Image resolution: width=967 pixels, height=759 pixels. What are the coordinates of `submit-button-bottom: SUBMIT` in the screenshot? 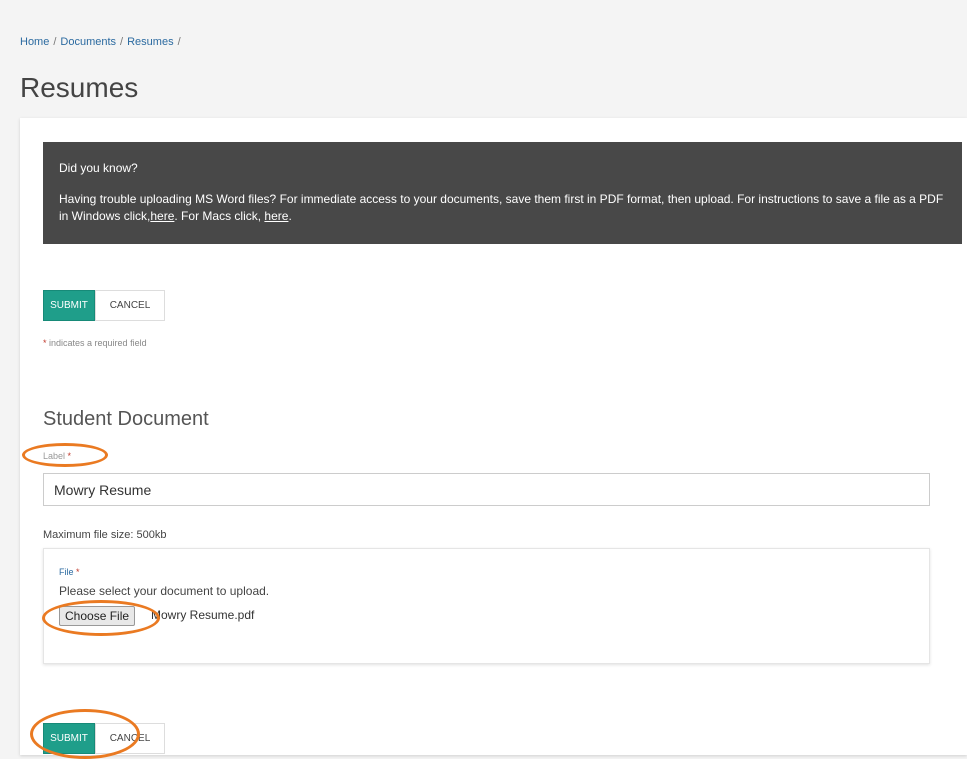 It's located at (69, 738).